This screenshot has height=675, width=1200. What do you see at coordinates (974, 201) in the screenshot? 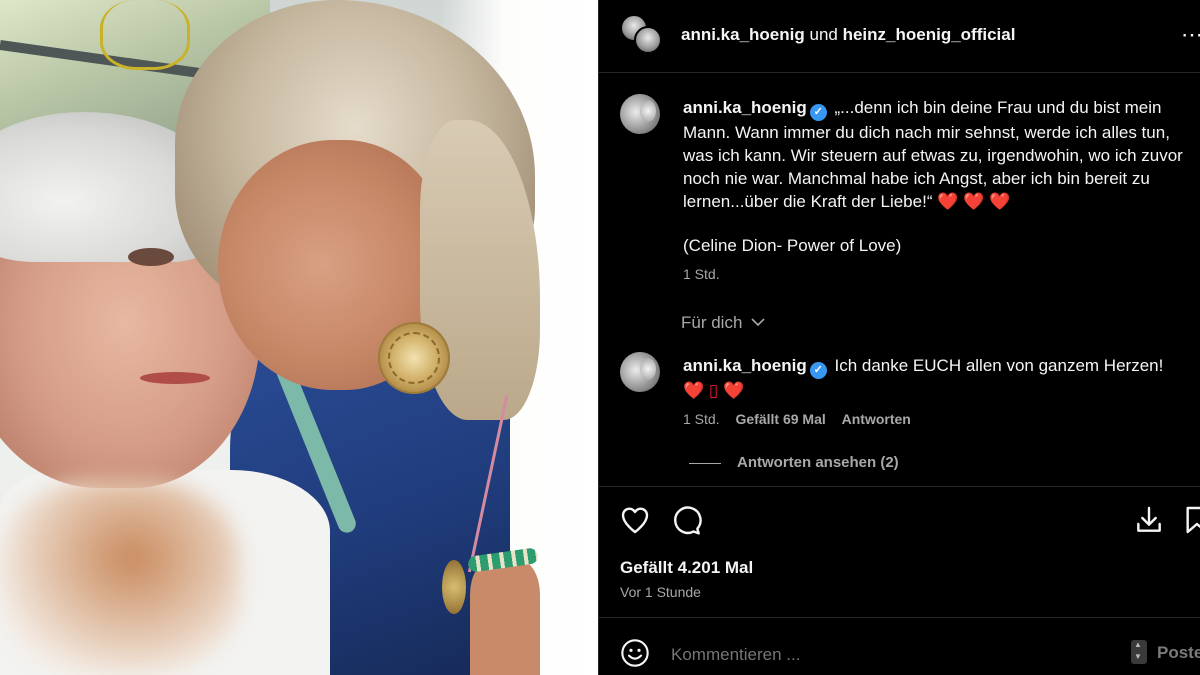
I see `heart-emojis: ❤️ ❤️ ❤️` at bounding box center [974, 201].